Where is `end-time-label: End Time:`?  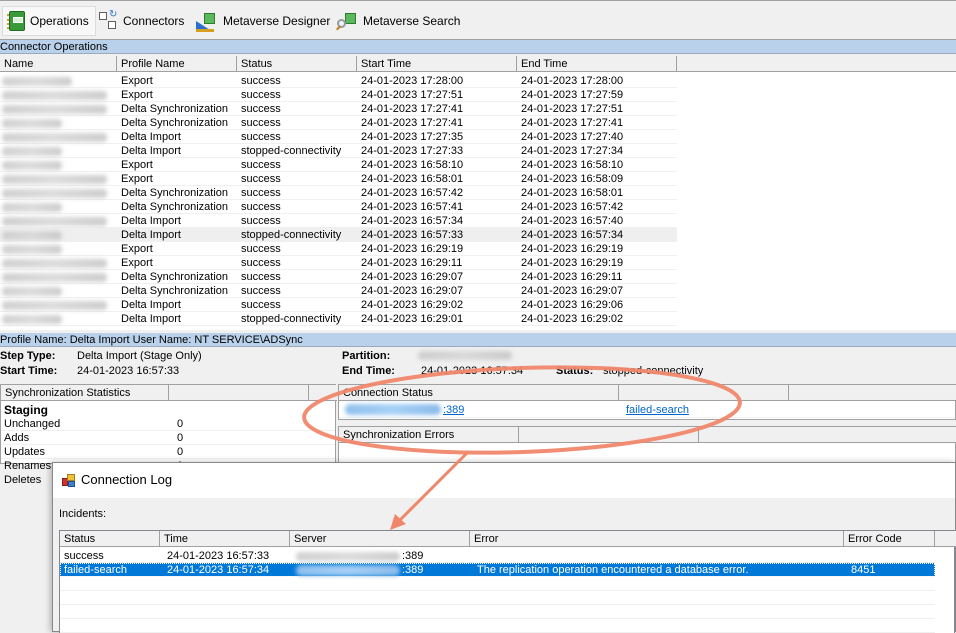
end-time-label: End Time: is located at coordinates (368, 371).